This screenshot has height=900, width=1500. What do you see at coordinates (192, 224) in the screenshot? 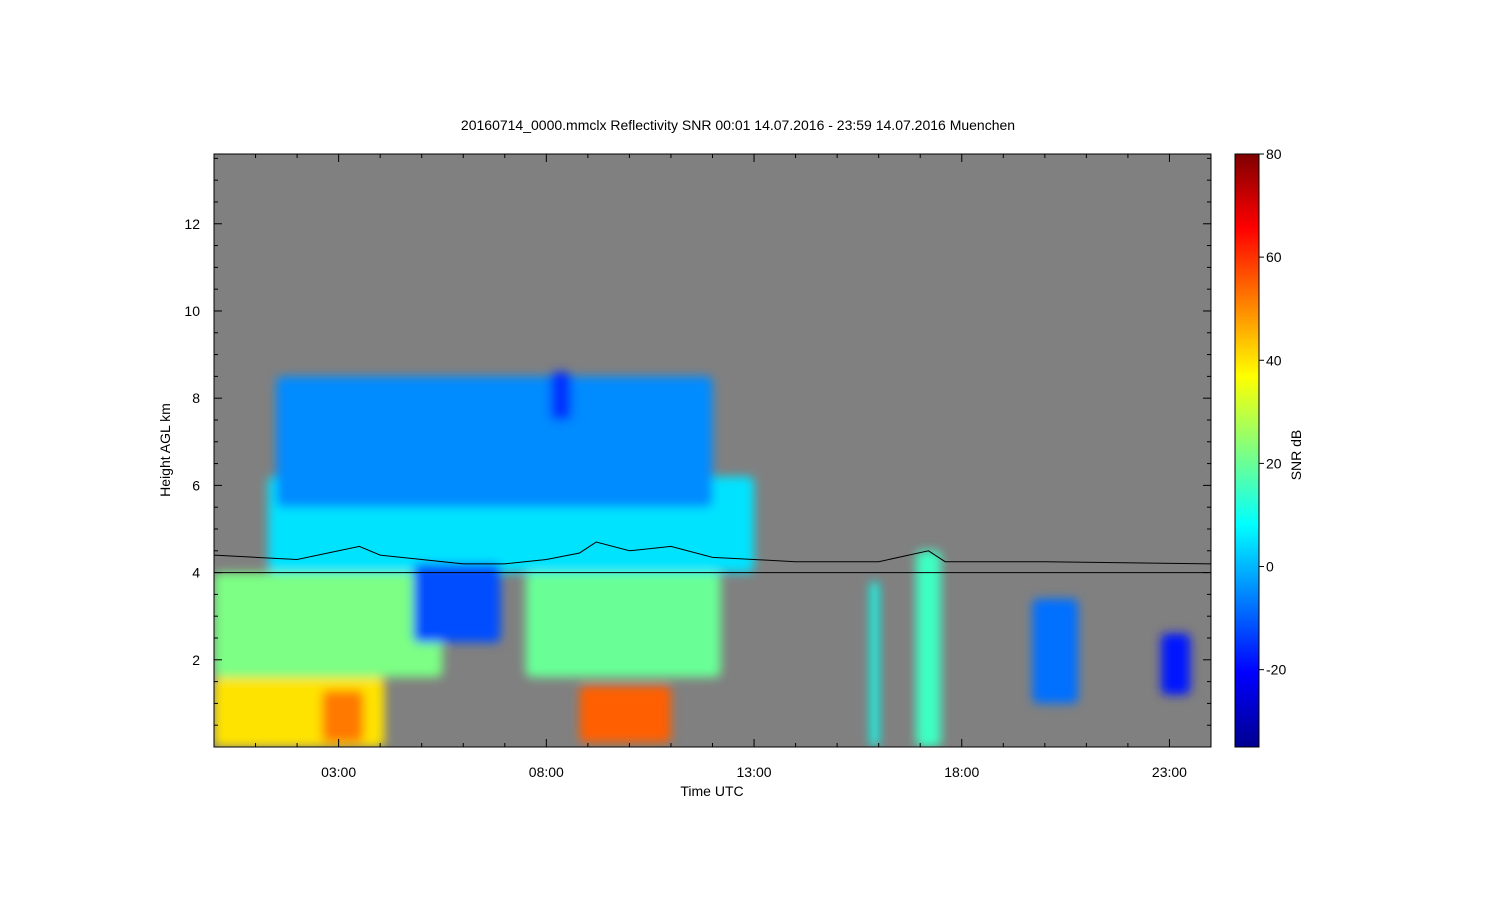
I see `y-tick-label: 12` at bounding box center [192, 224].